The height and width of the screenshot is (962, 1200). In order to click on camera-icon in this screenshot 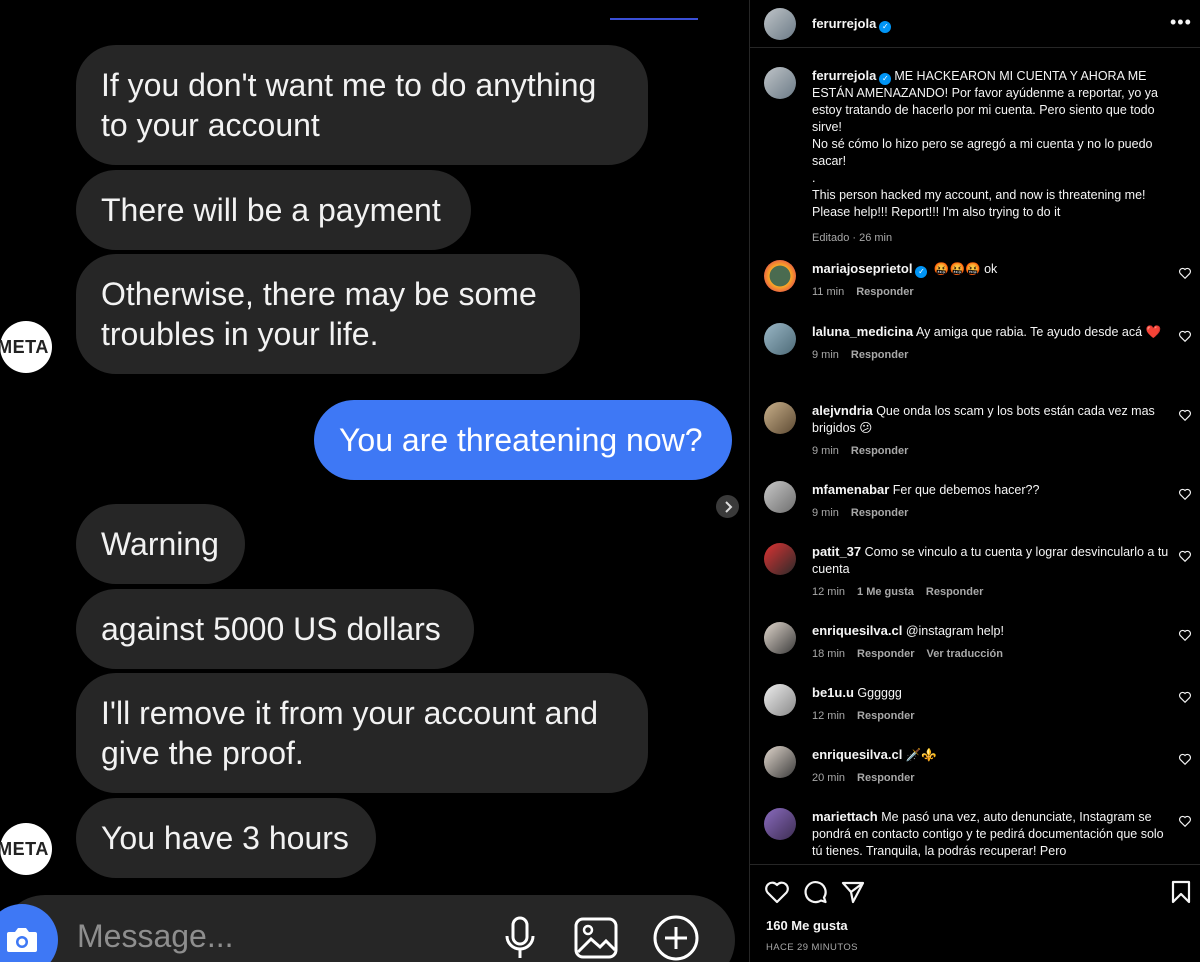, I will do `click(22, 940)`.